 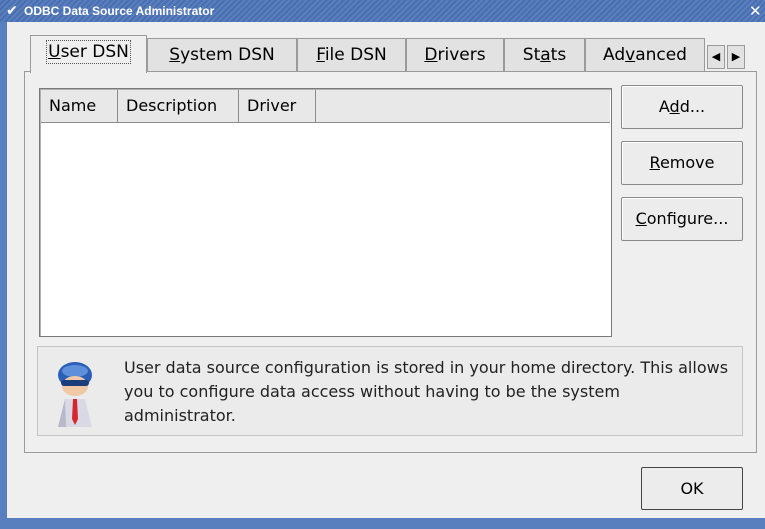 What do you see at coordinates (463, 106) in the screenshot?
I see `column-header-extra` at bounding box center [463, 106].